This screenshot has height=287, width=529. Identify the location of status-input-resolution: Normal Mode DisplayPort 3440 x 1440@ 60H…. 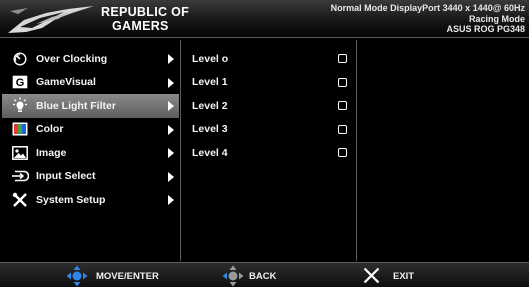
(427, 8).